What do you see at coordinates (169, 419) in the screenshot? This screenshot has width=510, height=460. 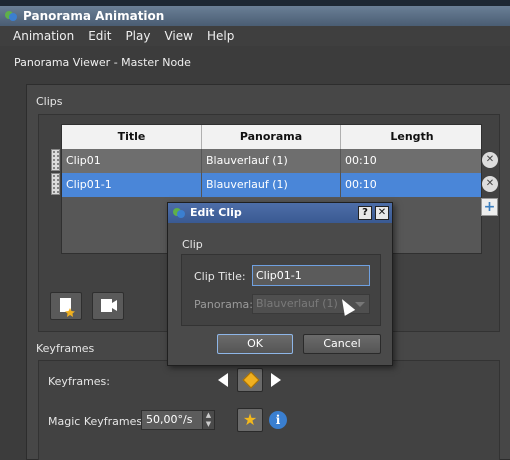 I see `magic-keyframes-value: 50,00°/s` at bounding box center [169, 419].